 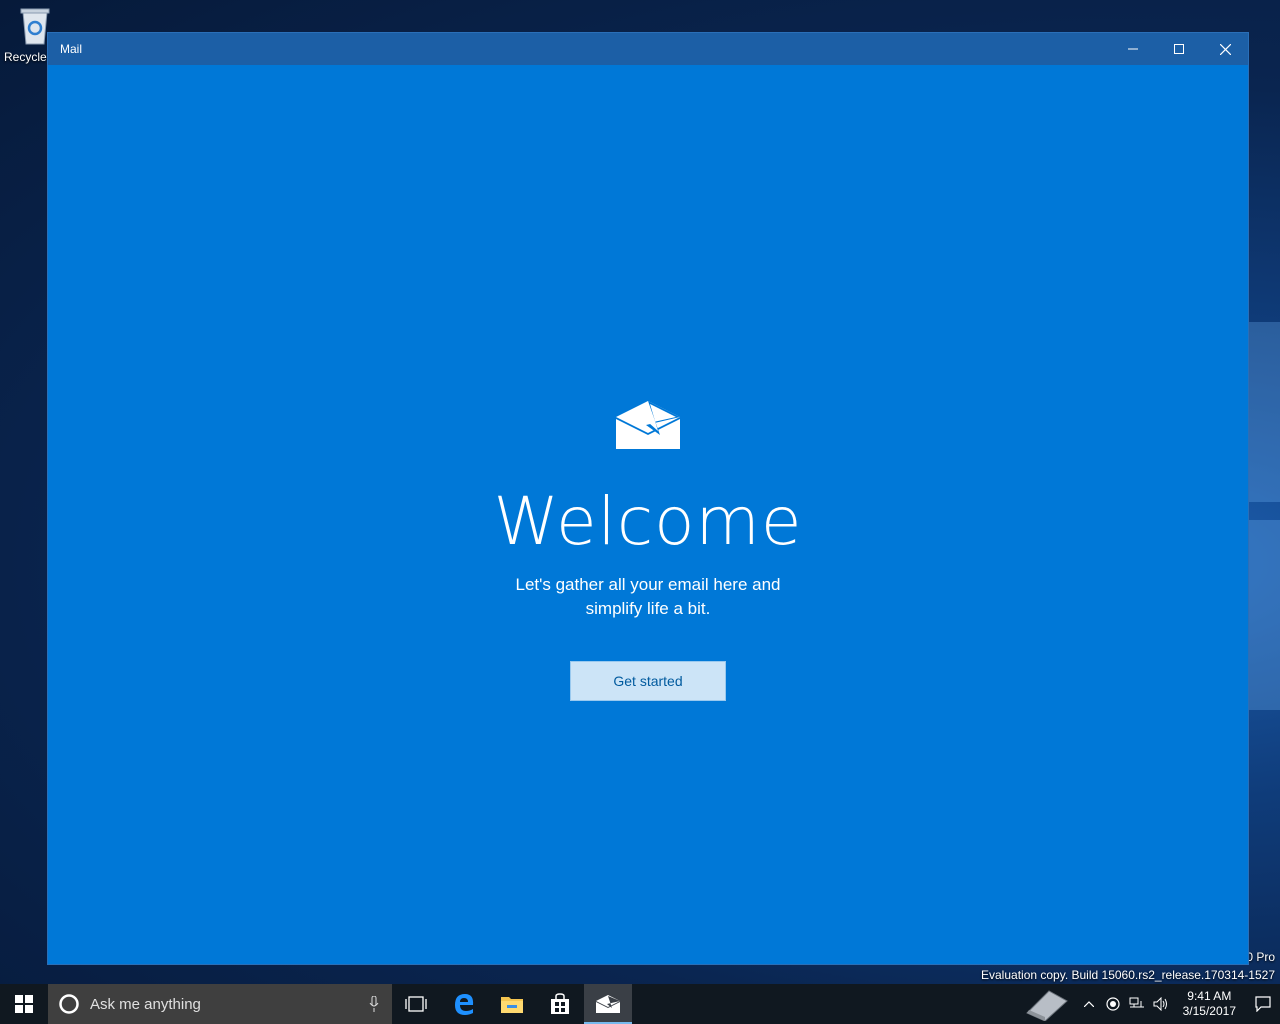 I want to click on minimize-icon, so click(x=1133, y=49).